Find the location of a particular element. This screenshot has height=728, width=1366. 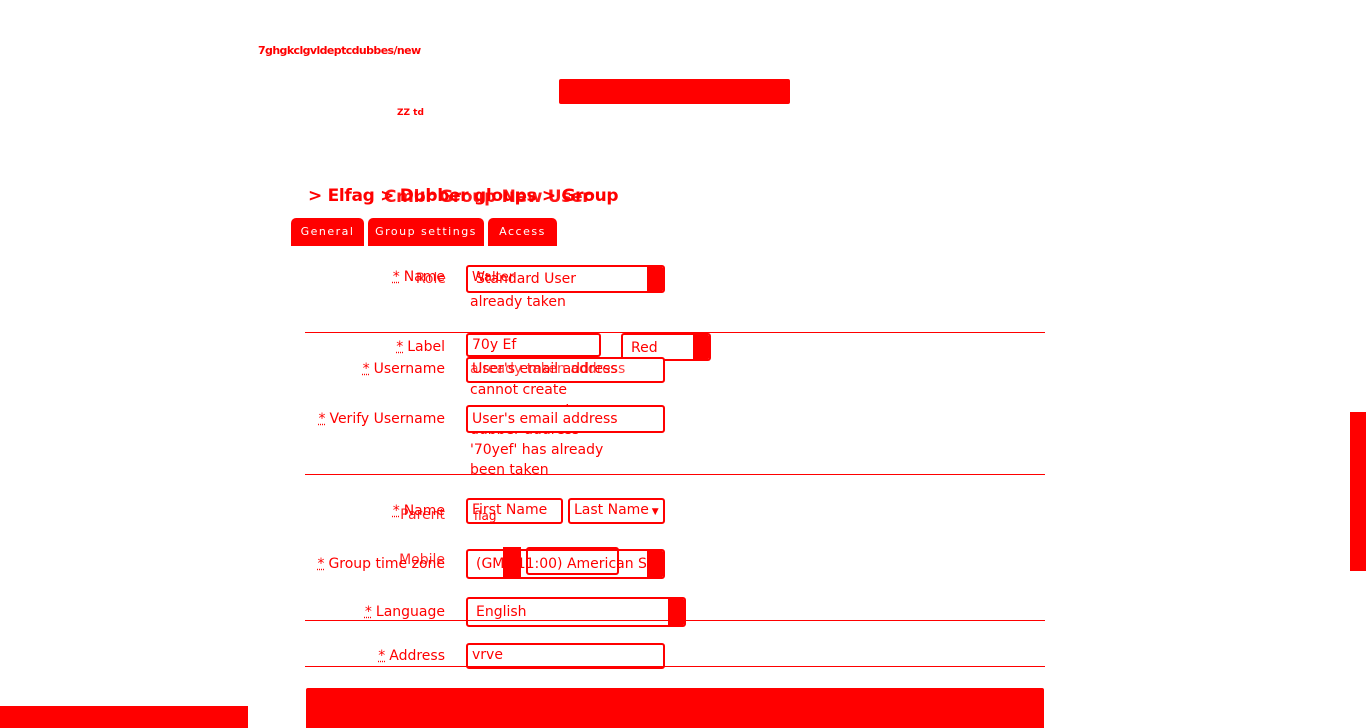

timezone-label: * Group time zone is located at coordinates (381, 564).